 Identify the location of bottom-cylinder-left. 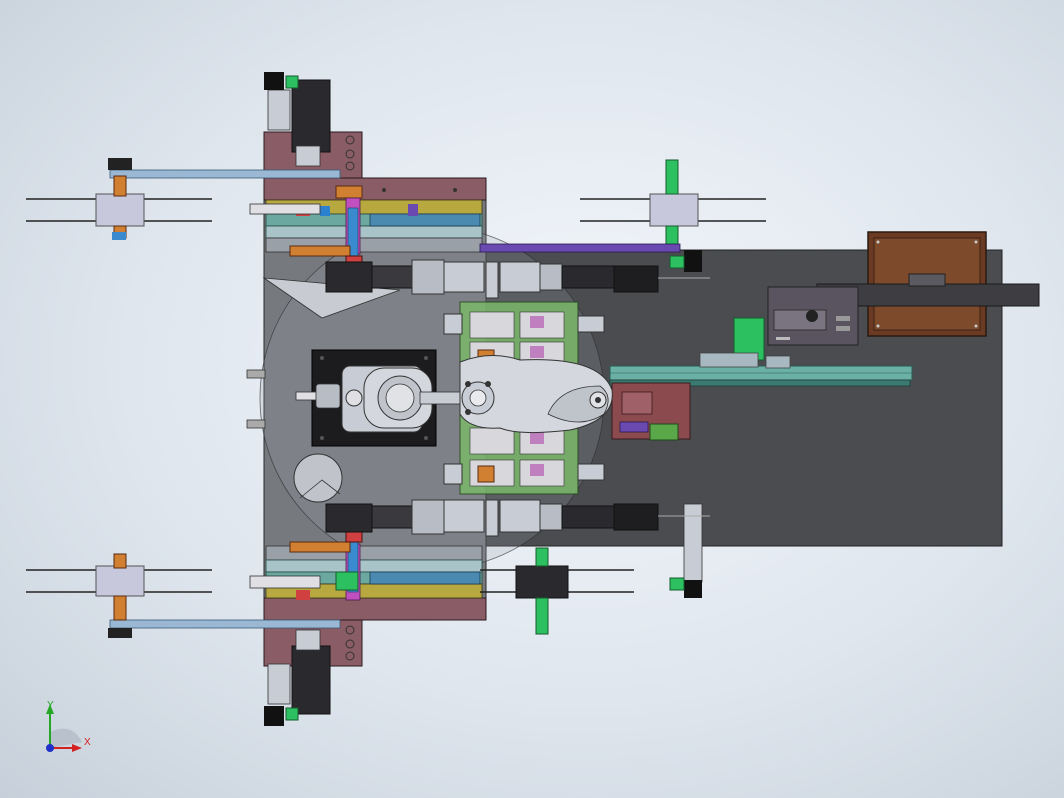
(412, 518).